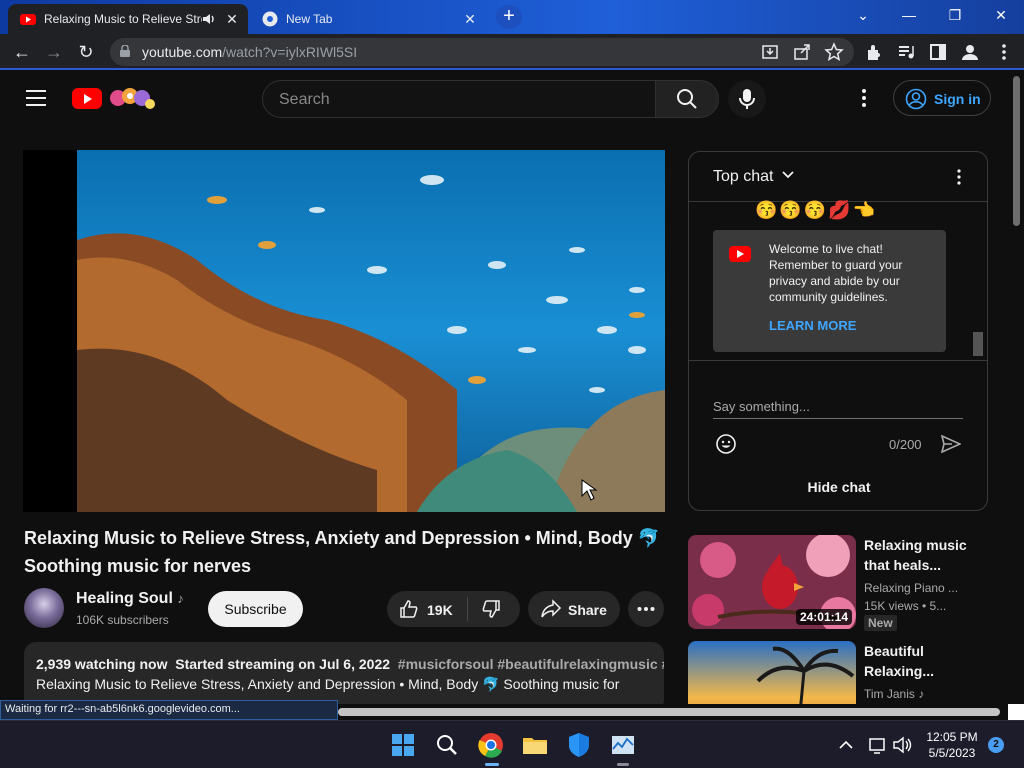 This screenshot has height=768, width=1024. What do you see at coordinates (996, 745) in the screenshot?
I see `notification-badge: 2` at bounding box center [996, 745].